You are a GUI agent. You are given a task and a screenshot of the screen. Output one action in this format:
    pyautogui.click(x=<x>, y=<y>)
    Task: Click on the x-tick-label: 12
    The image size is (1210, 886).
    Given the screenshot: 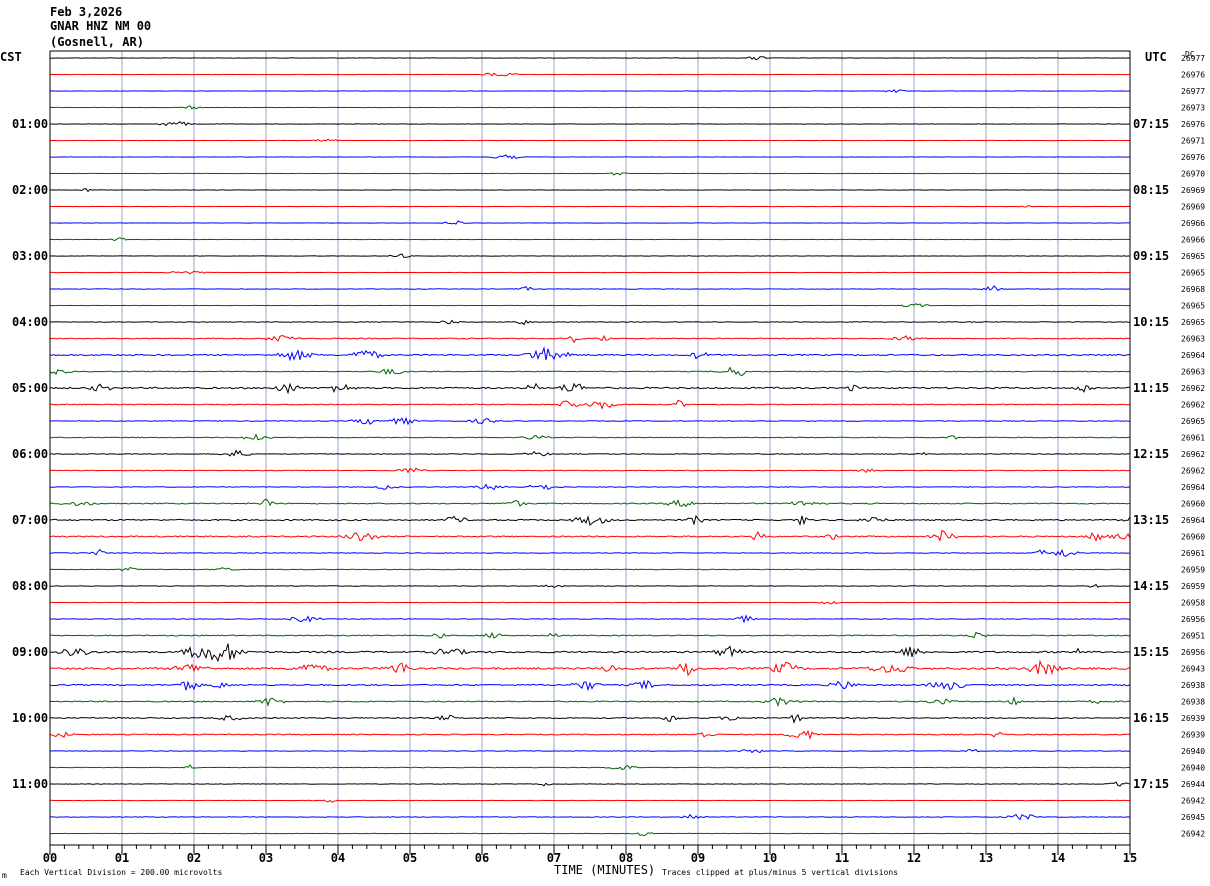 What is the action you would take?
    pyautogui.click(x=914, y=858)
    